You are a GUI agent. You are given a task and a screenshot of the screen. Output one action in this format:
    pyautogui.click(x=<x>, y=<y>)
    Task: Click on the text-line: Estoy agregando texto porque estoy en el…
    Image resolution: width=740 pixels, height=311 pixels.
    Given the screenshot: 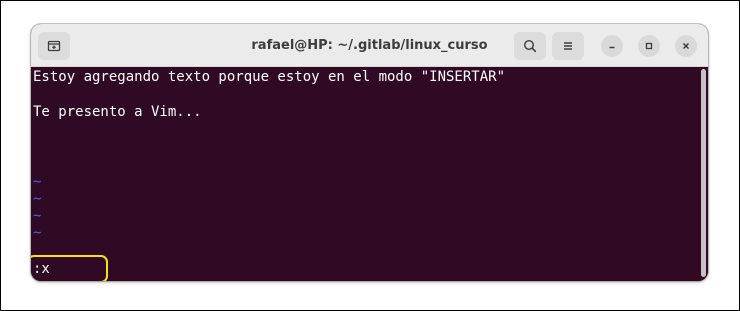 What is the action you would take?
    pyautogui.click(x=269, y=77)
    